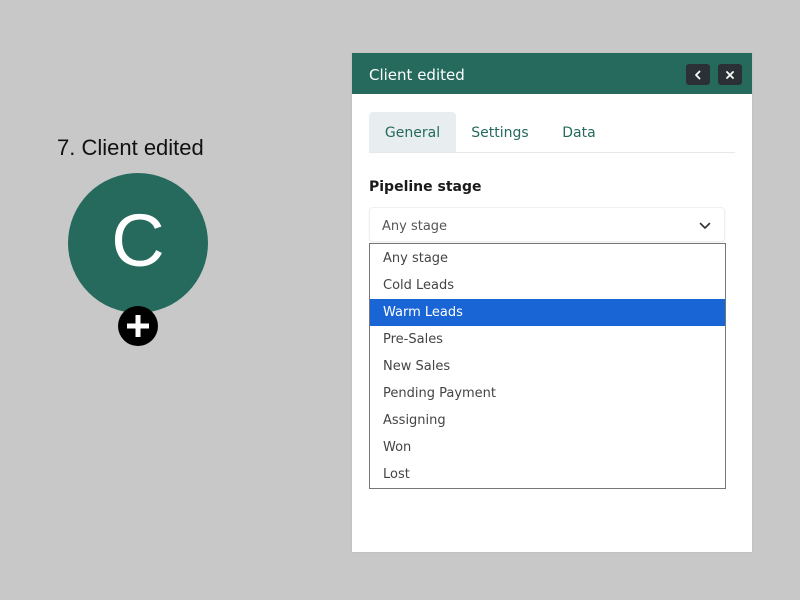 The height and width of the screenshot is (600, 800). I want to click on close-button, so click(730, 74).